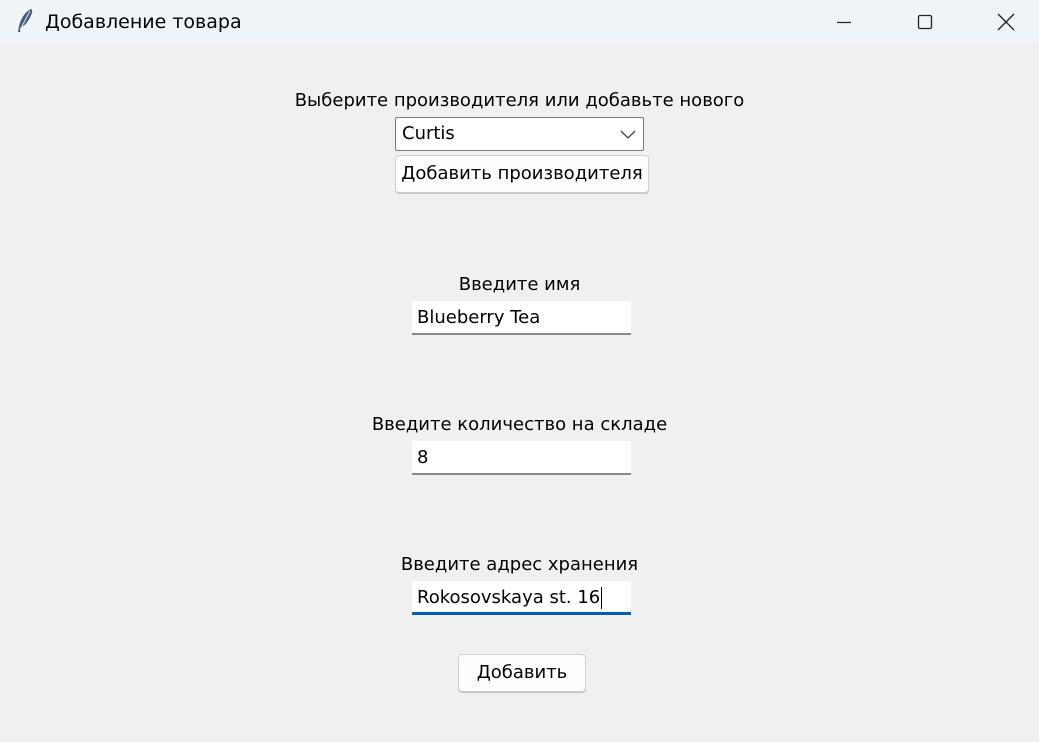 This screenshot has height=742, width=1039. I want to click on quantity-input-value: 8, so click(423, 457).